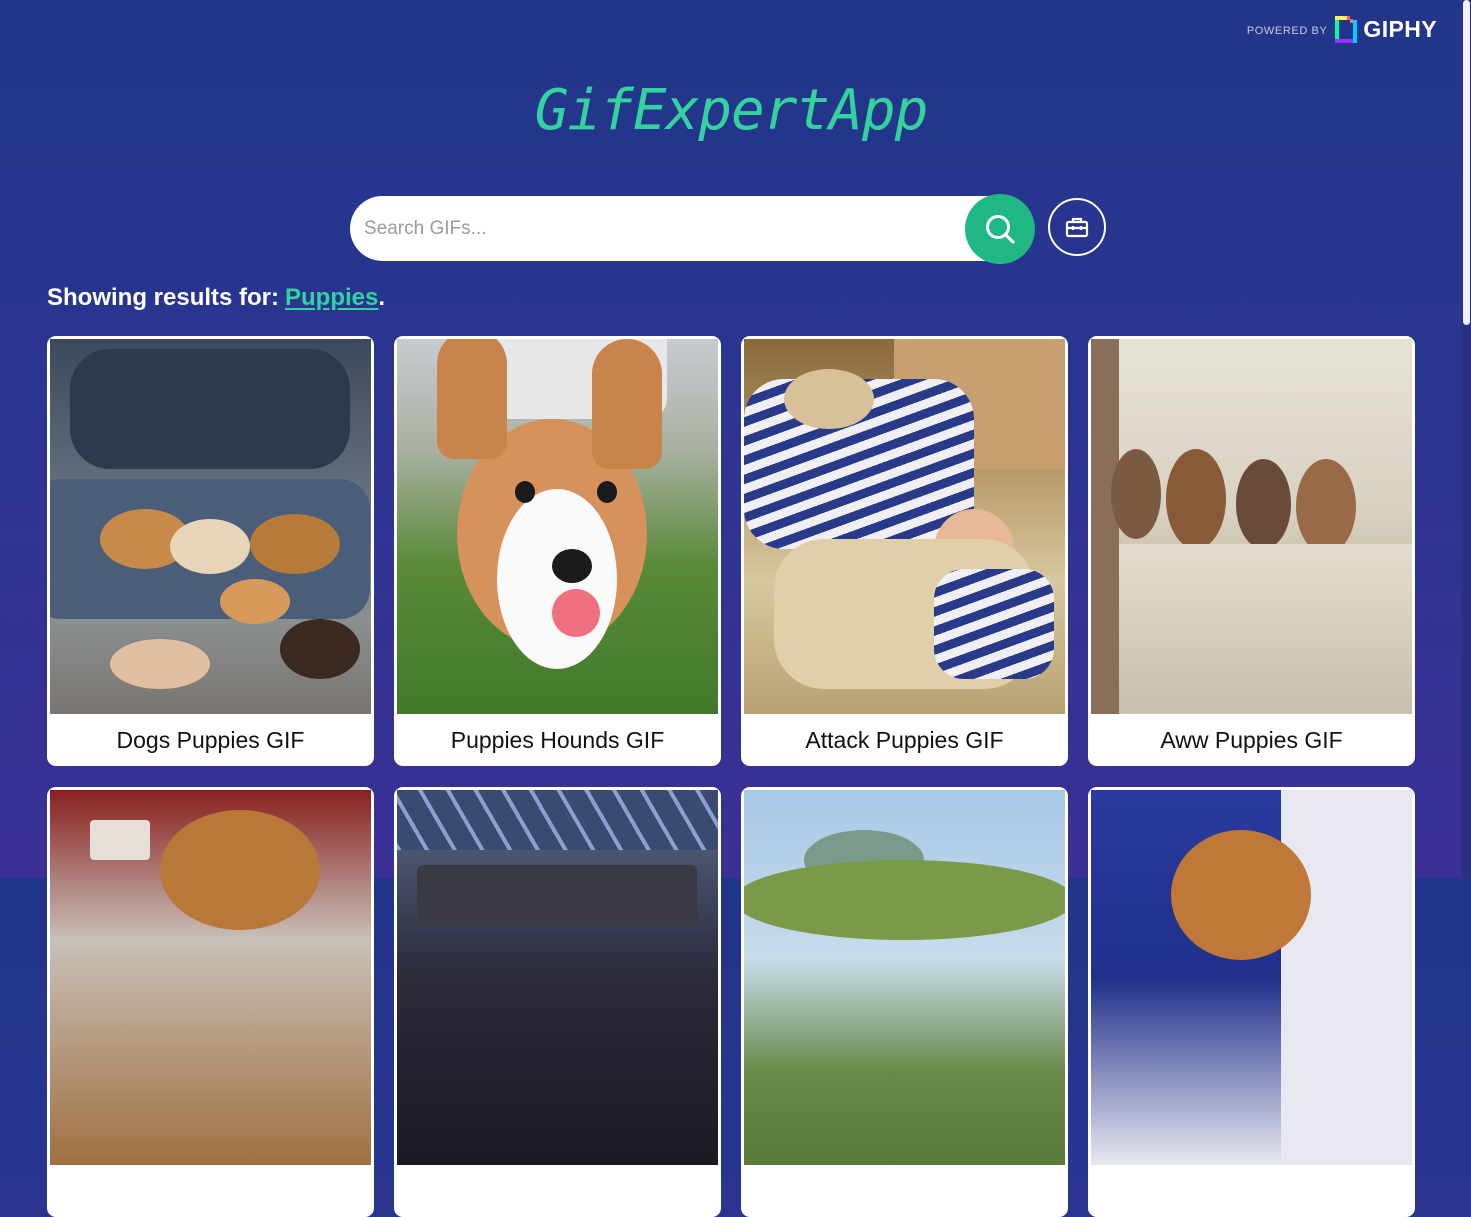  I want to click on toolbox-icon, so click(1077, 227).